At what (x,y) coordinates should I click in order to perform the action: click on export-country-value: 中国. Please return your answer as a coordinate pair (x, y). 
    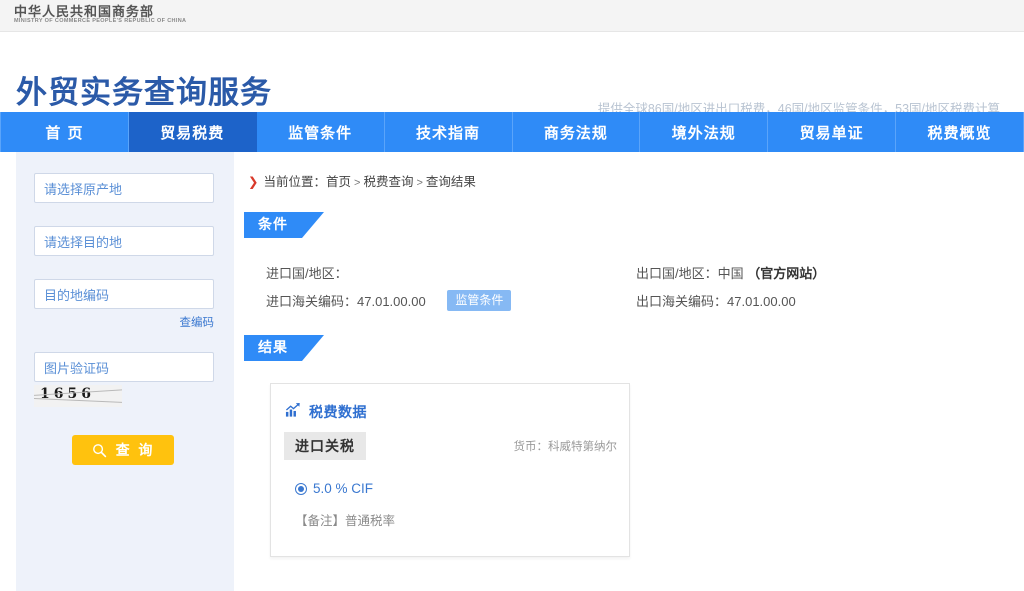
    Looking at the image, I should click on (730, 273).